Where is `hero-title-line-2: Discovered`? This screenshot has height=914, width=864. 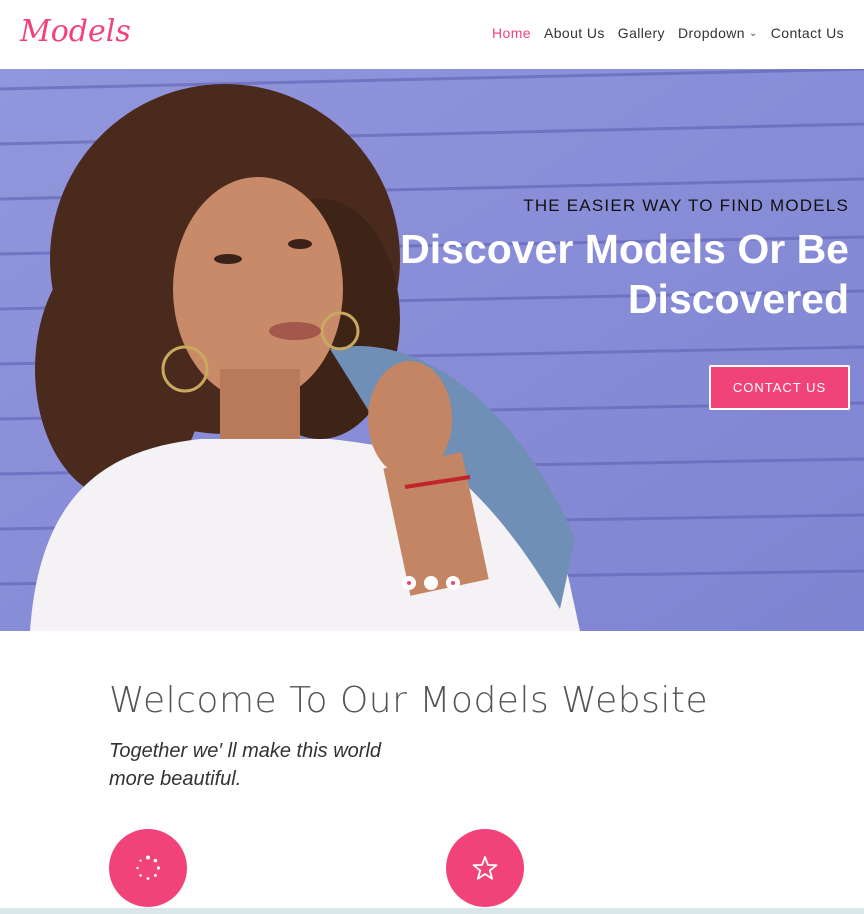
hero-title-line-2: Discovered is located at coordinates (738, 299).